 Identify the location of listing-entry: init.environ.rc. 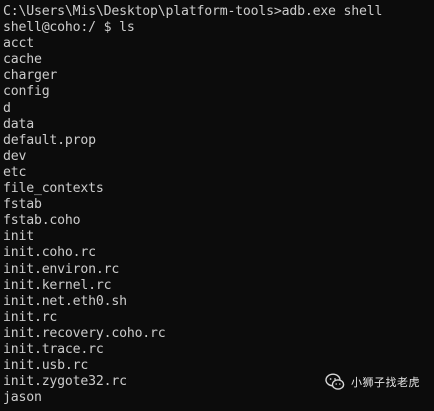
(61, 269).